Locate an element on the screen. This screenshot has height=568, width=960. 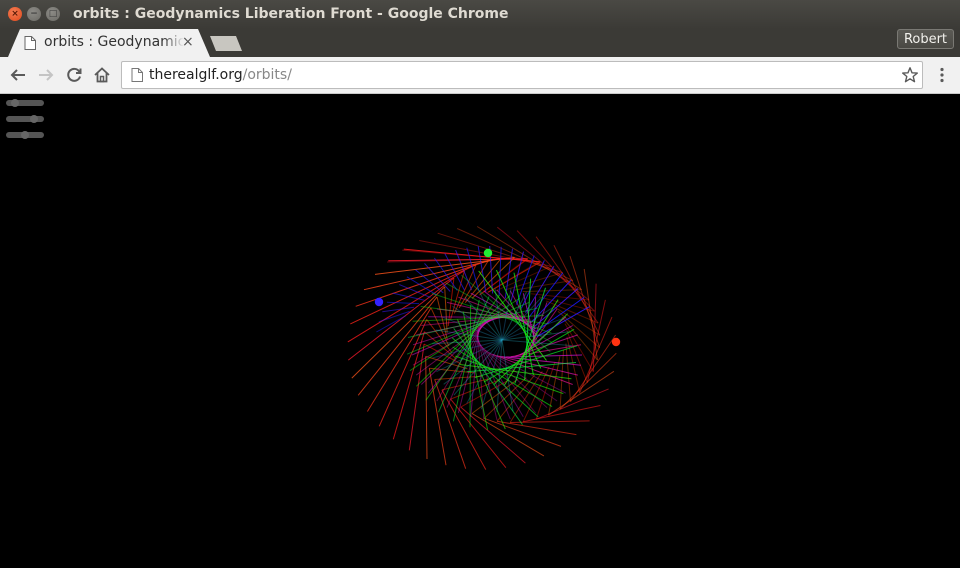
home-icon is located at coordinates (102, 75).